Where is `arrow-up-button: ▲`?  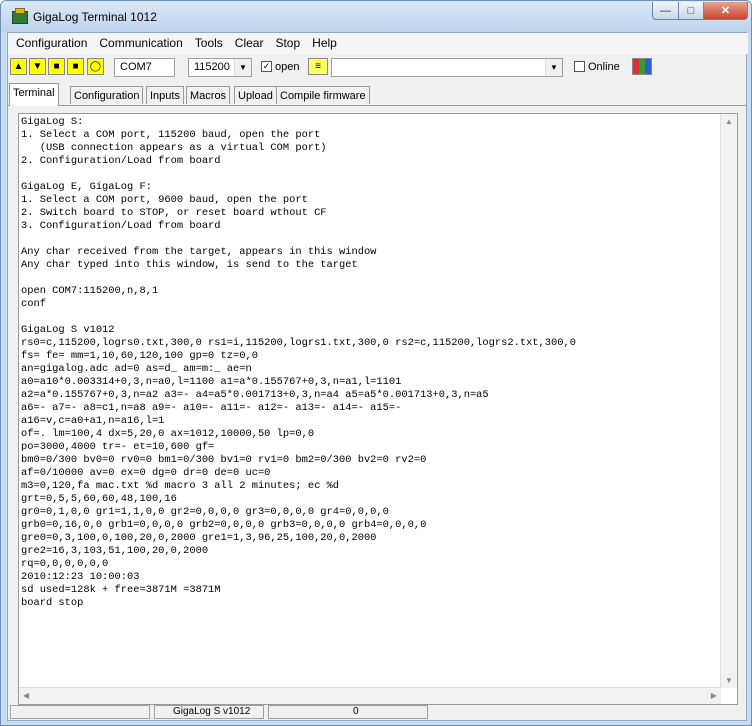
arrow-up-button: ▲ is located at coordinates (18, 66).